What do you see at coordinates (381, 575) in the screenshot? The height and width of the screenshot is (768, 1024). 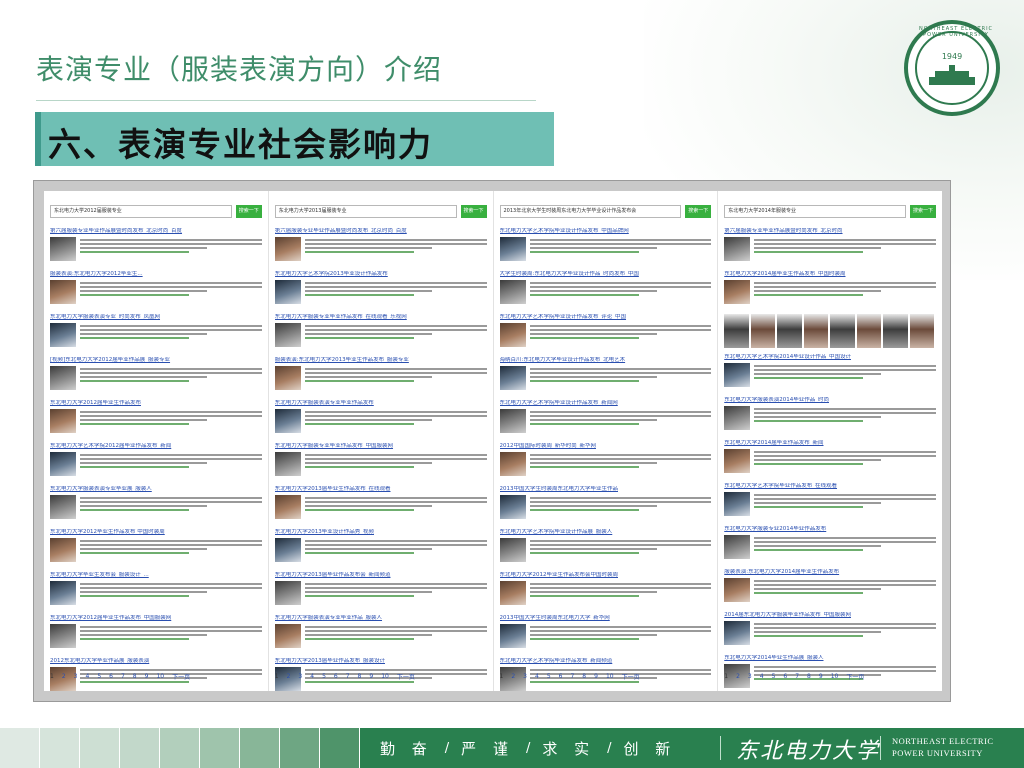 I see `search-result-title-link: 东北电力大学2013届毕业作品发布会_新闻频道` at bounding box center [381, 575].